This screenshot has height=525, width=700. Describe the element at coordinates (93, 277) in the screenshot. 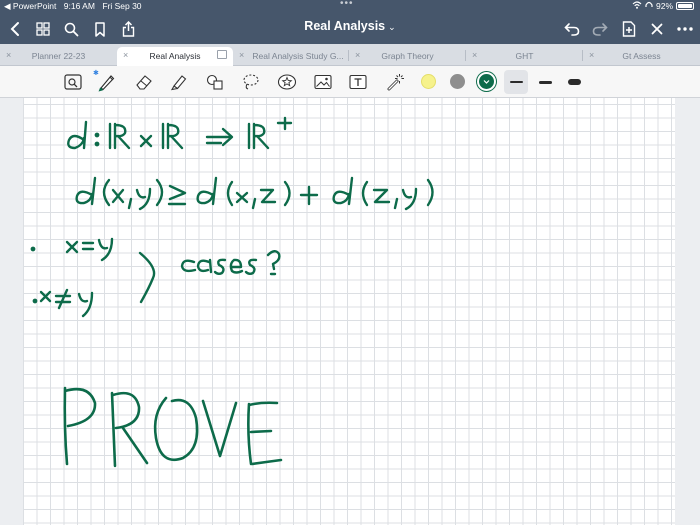

I see `handwriting-case-list` at that location.